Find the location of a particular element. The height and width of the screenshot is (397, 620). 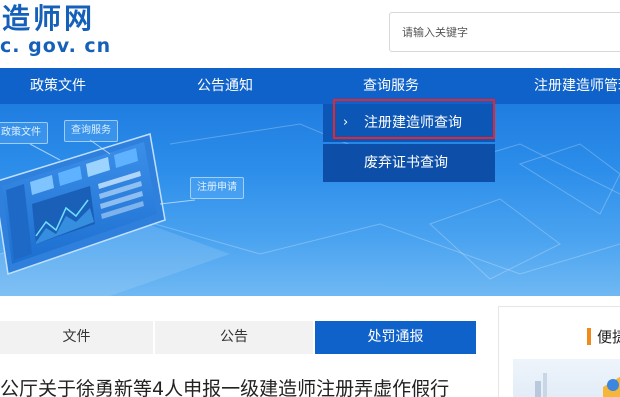

dropdown-item-revoked-certificate-query: 废弃证书查询 is located at coordinates (409, 163).